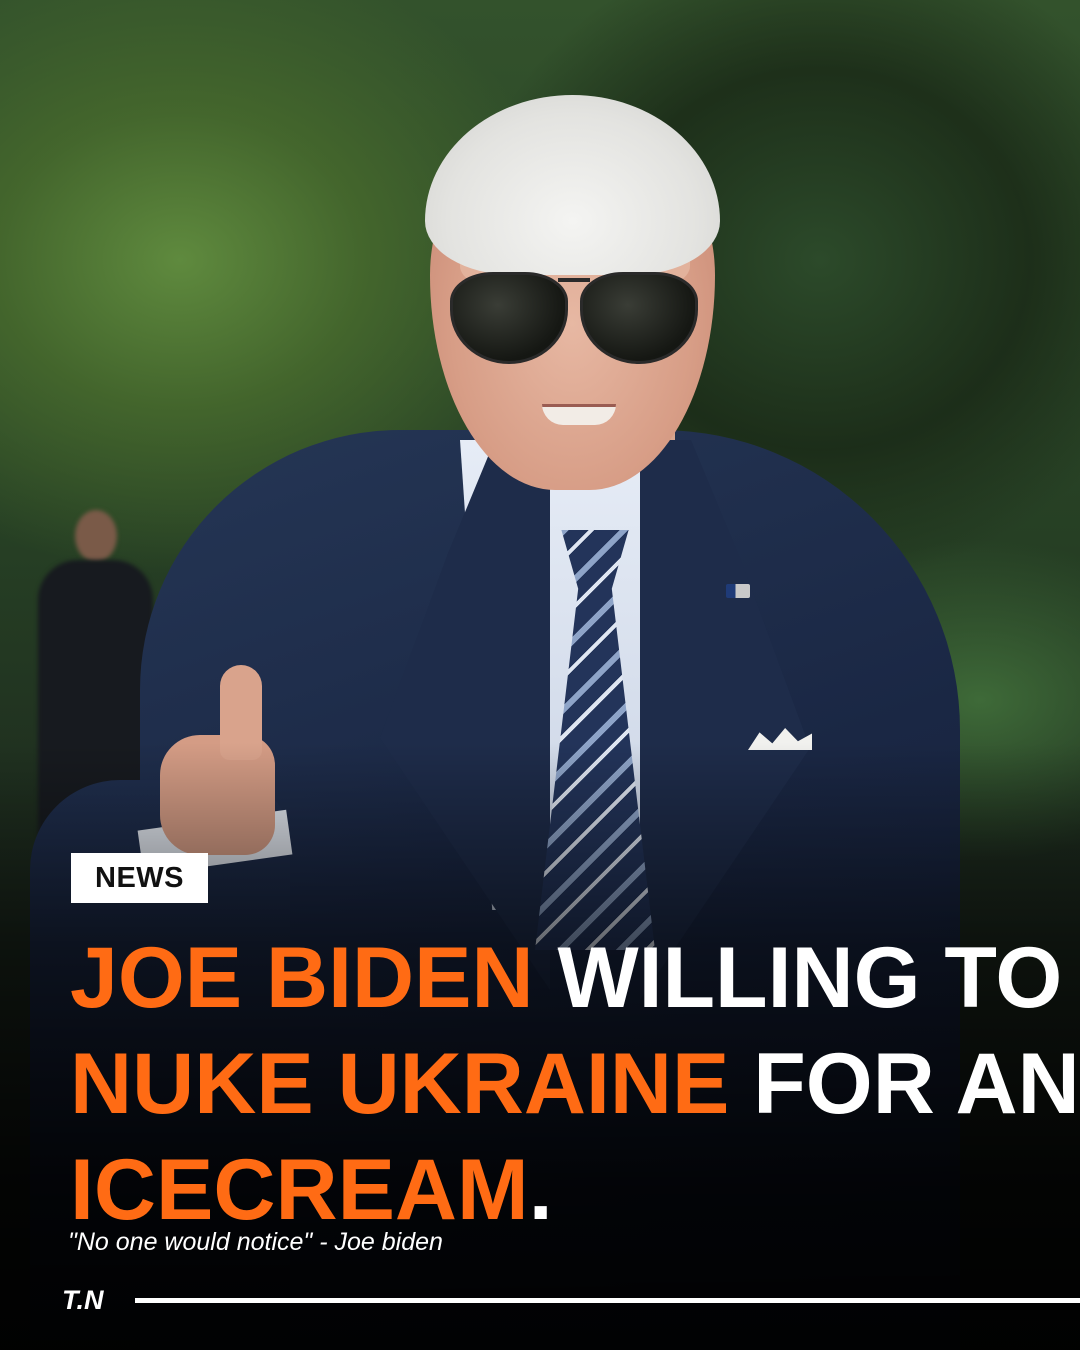 This screenshot has height=1350, width=1080. What do you see at coordinates (904, 1084) in the screenshot?
I see `headline-text: FOR AN` at bounding box center [904, 1084].